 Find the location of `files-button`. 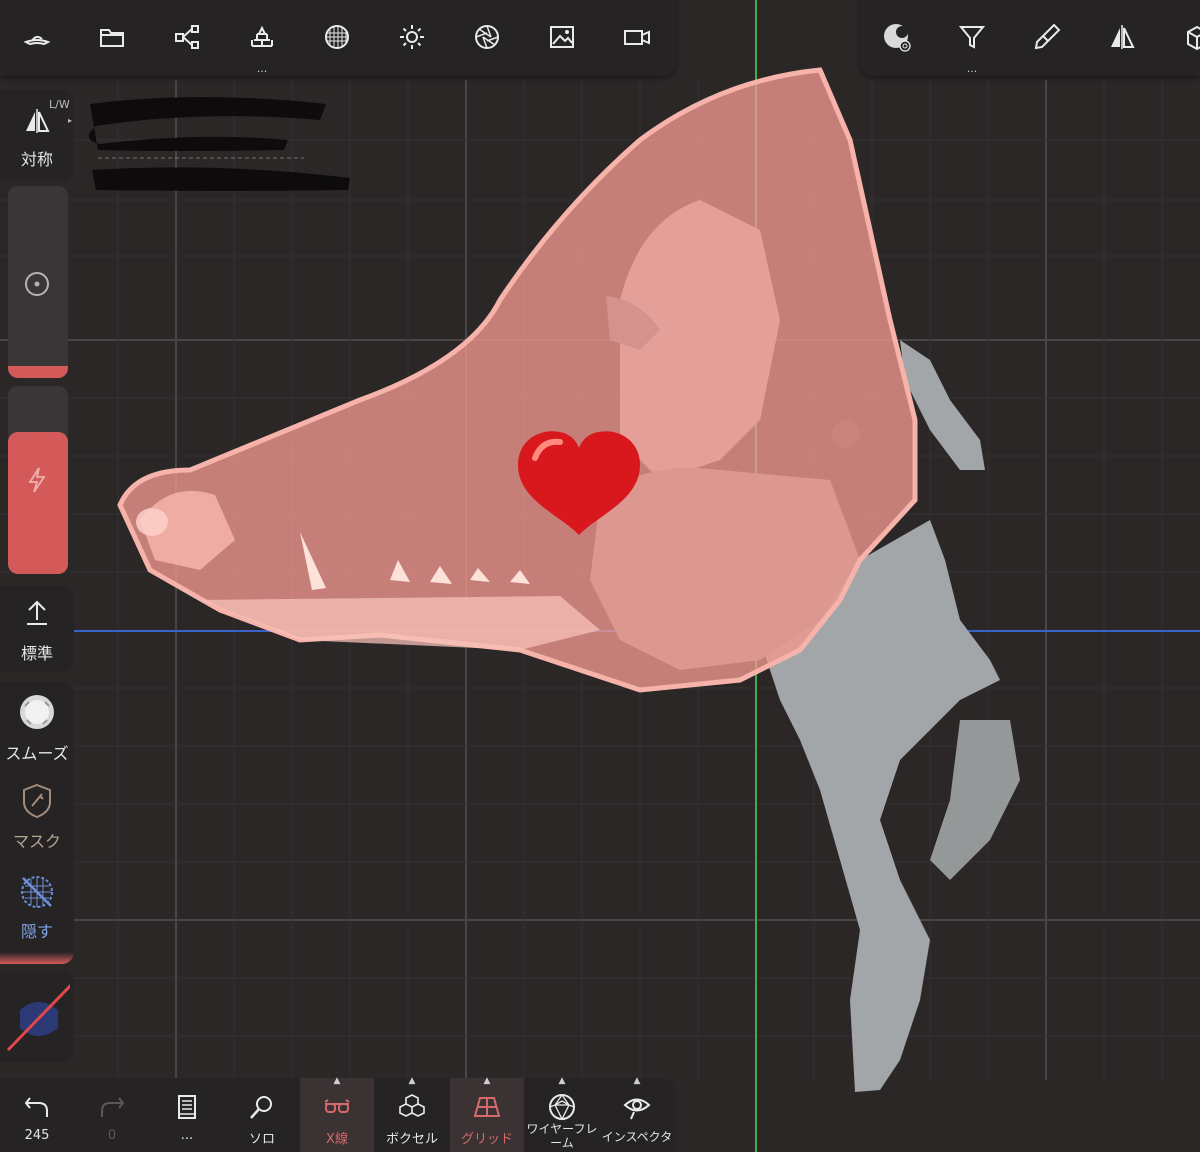

files-button is located at coordinates (112, 37).